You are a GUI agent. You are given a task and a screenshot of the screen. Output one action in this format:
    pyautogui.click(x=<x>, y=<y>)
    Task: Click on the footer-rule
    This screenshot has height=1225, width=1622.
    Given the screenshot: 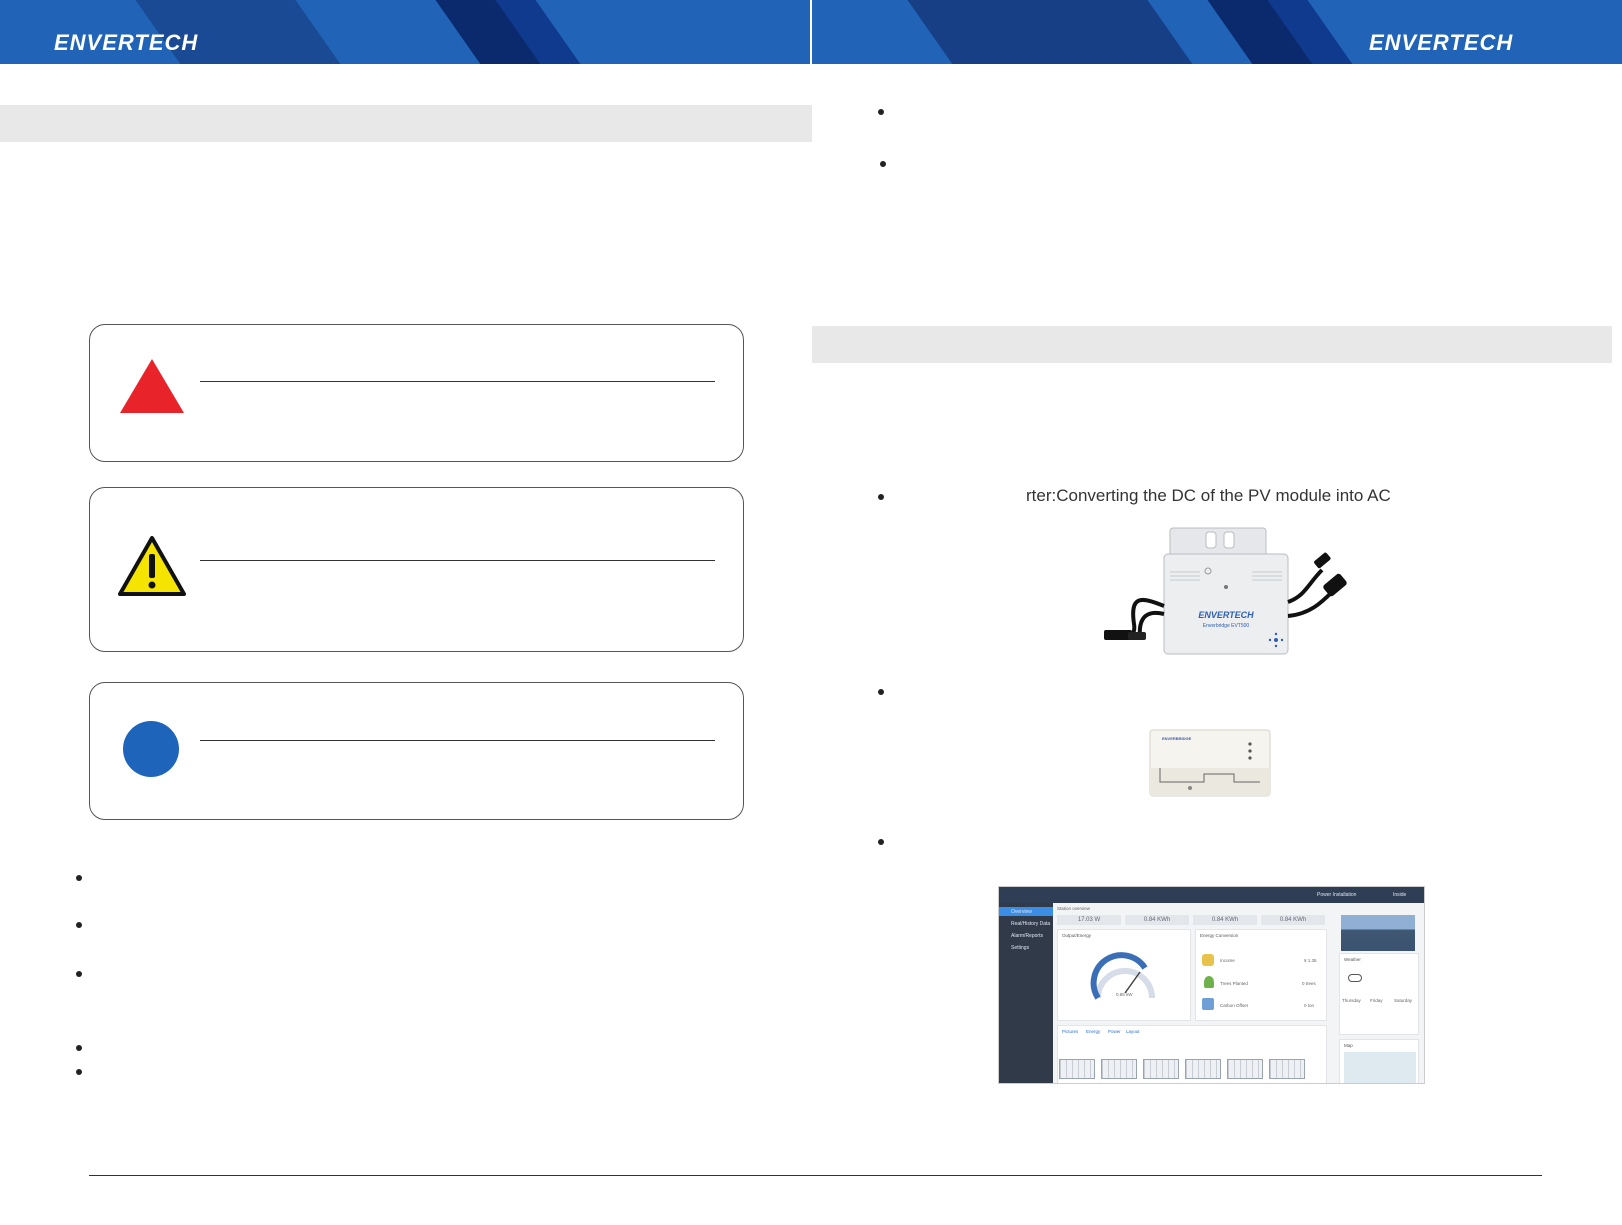 What is the action you would take?
    pyautogui.click(x=815, y=1175)
    